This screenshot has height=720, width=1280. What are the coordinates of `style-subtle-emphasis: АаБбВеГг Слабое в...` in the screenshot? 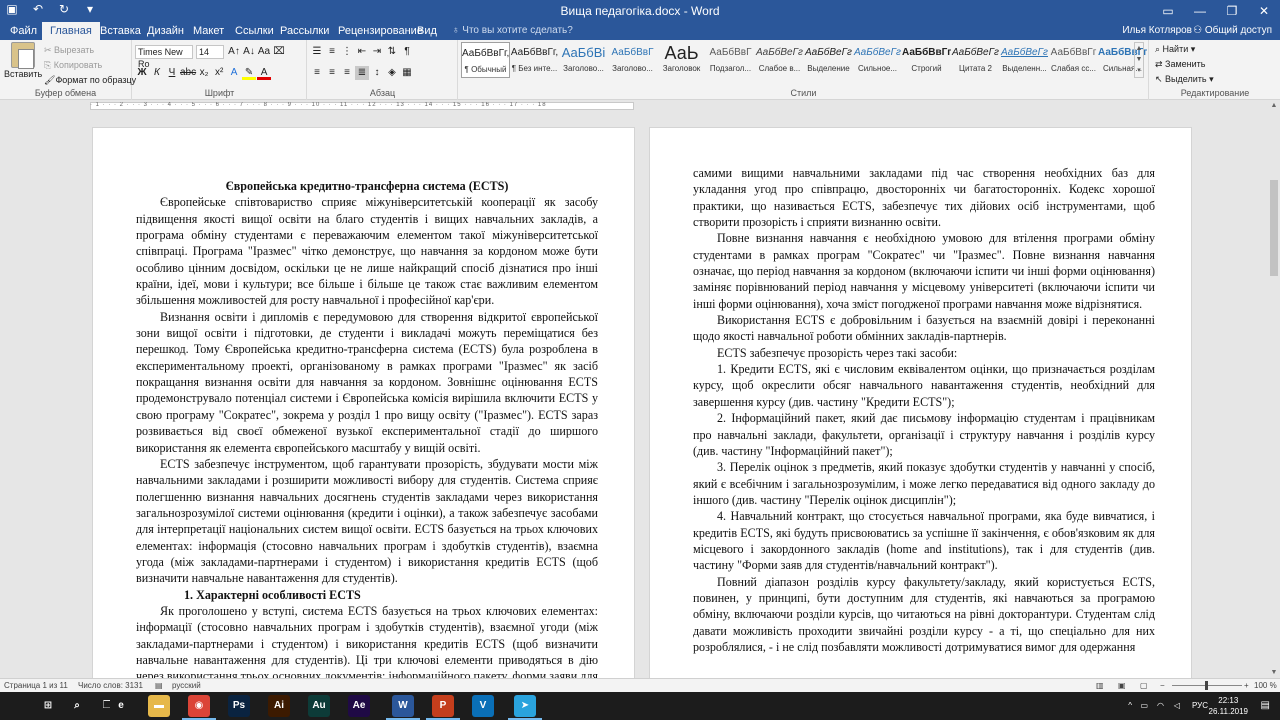 It's located at (779, 60).